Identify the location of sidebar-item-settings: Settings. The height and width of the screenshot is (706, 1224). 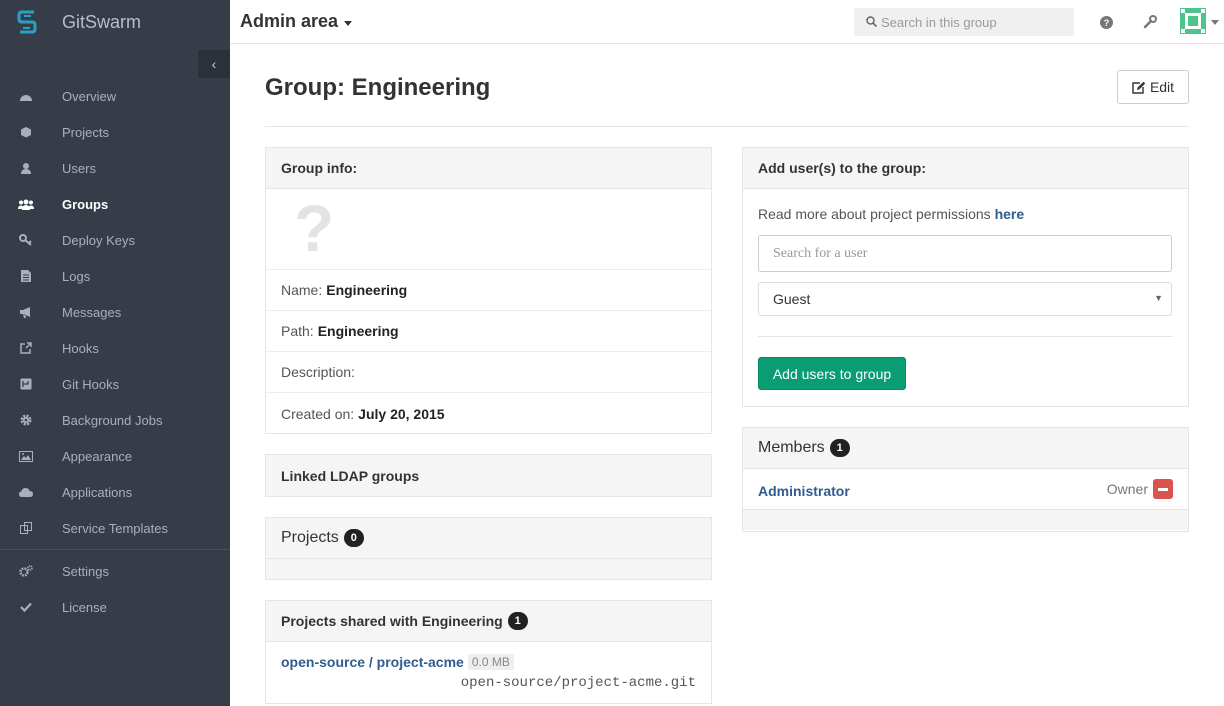
(115, 571).